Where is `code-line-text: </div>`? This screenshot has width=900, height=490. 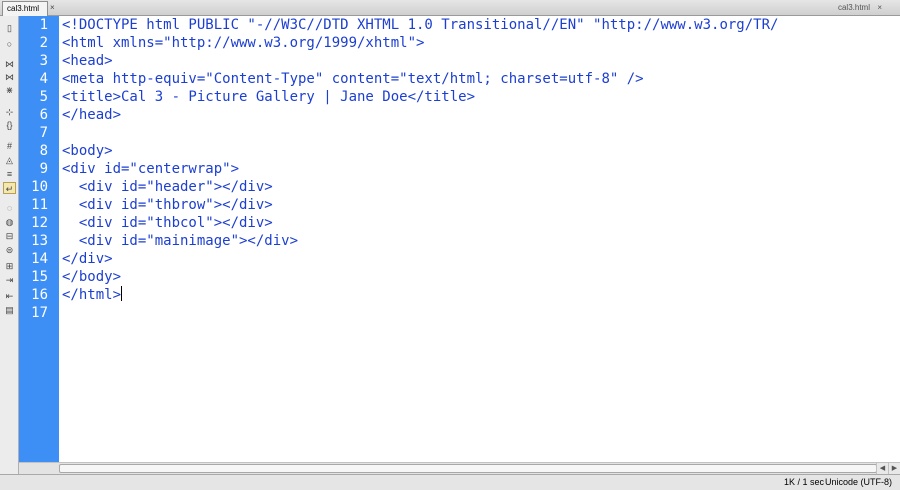
code-line-text: </div> is located at coordinates (87, 259).